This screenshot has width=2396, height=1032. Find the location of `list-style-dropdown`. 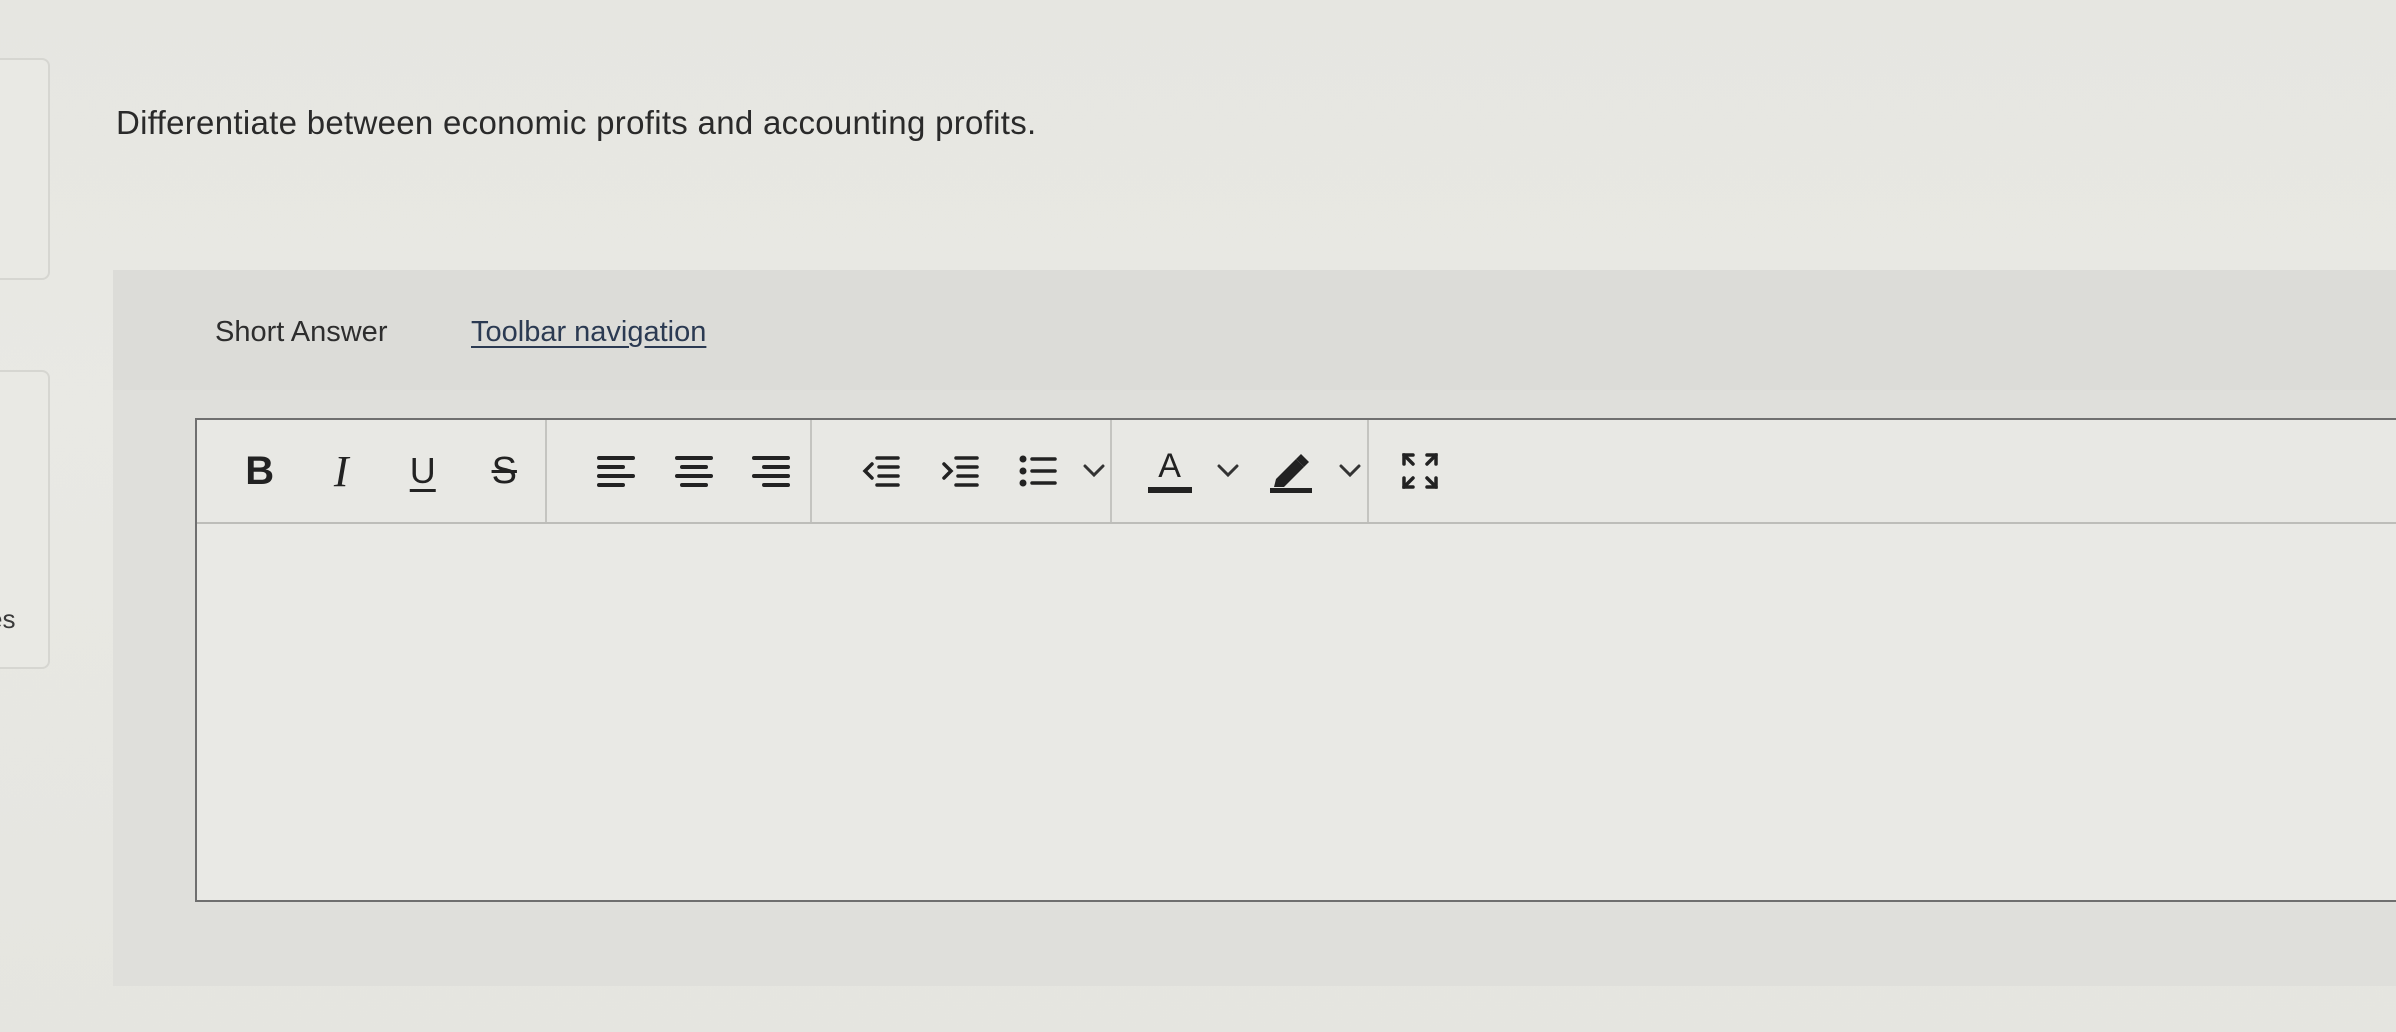

list-style-dropdown is located at coordinates (1093, 471).